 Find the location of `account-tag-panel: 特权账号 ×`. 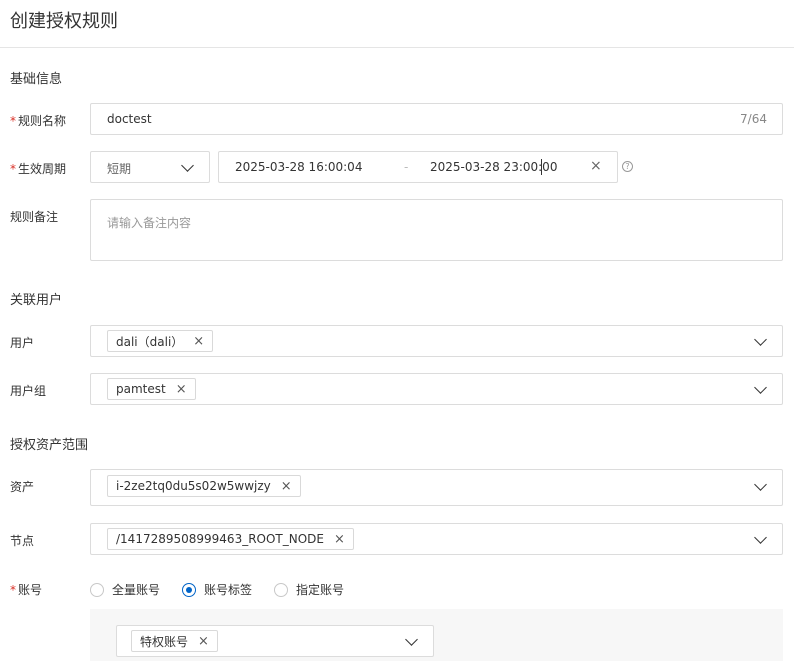

account-tag-panel: 特权账号 × is located at coordinates (436, 635).